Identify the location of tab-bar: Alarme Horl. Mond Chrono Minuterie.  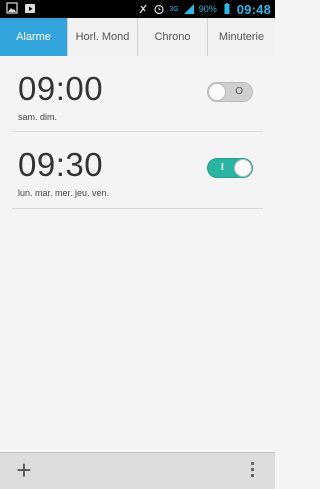
(137, 37).